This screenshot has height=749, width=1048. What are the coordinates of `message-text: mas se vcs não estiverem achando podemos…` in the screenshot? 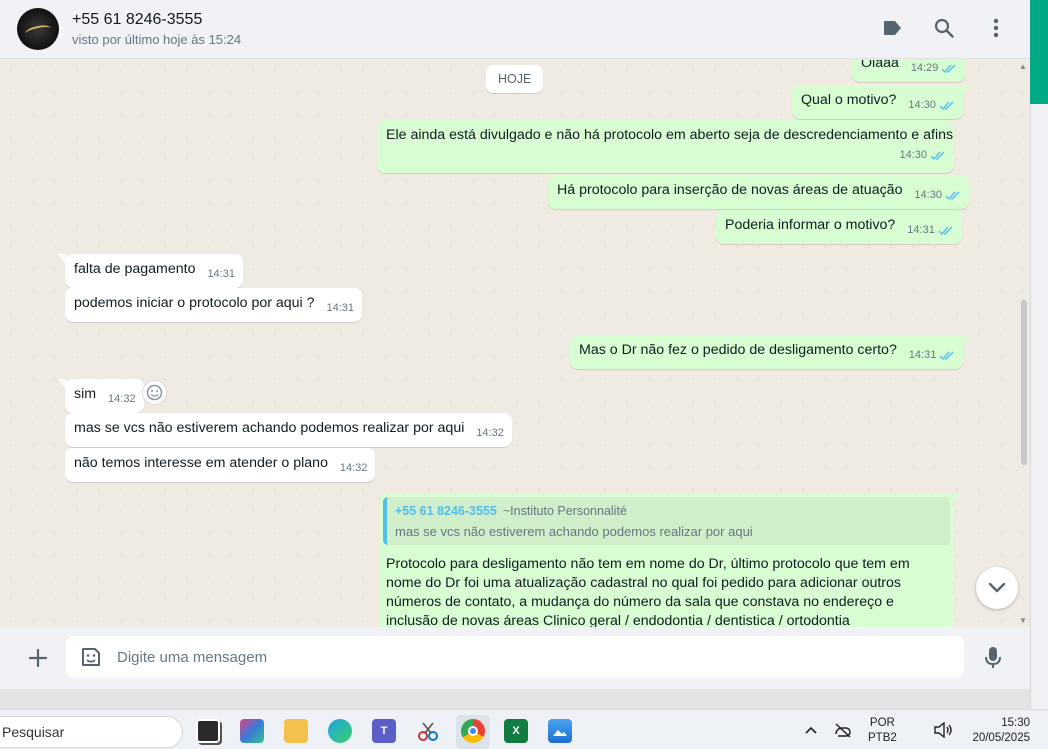 It's located at (269, 428).